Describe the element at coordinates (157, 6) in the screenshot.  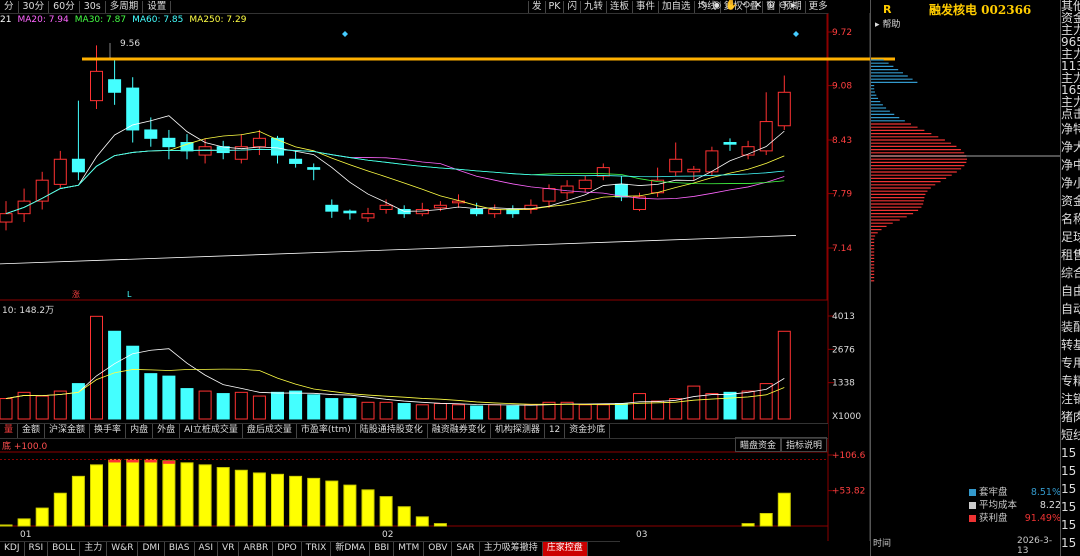
I see `period-5: 设置` at that location.